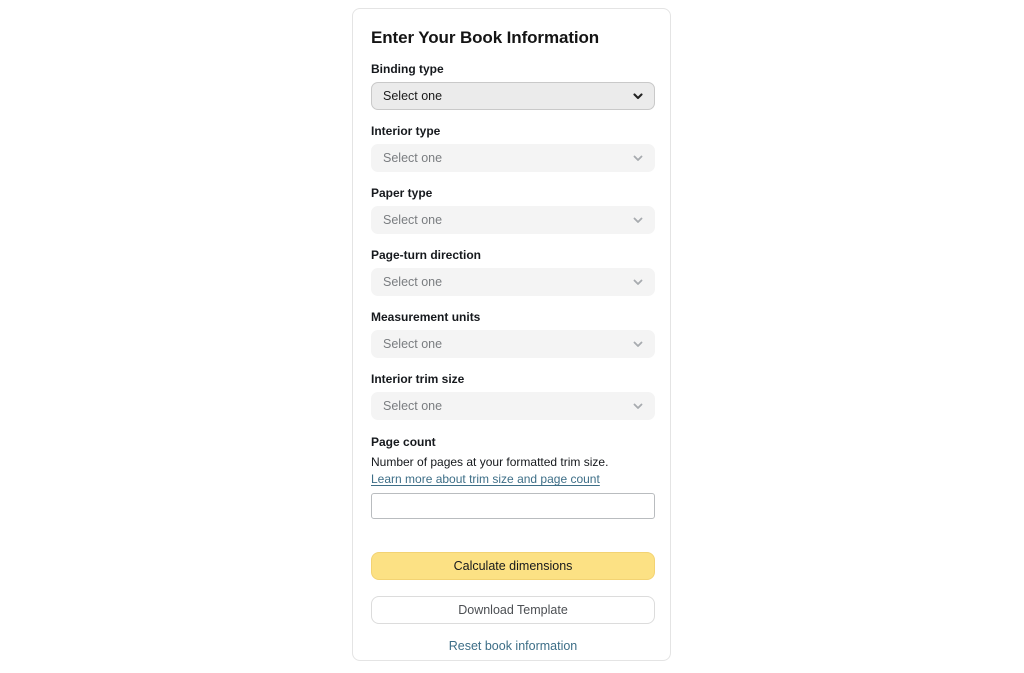  I want to click on calculate-dimensions-button: Calculate dimensions, so click(513, 566).